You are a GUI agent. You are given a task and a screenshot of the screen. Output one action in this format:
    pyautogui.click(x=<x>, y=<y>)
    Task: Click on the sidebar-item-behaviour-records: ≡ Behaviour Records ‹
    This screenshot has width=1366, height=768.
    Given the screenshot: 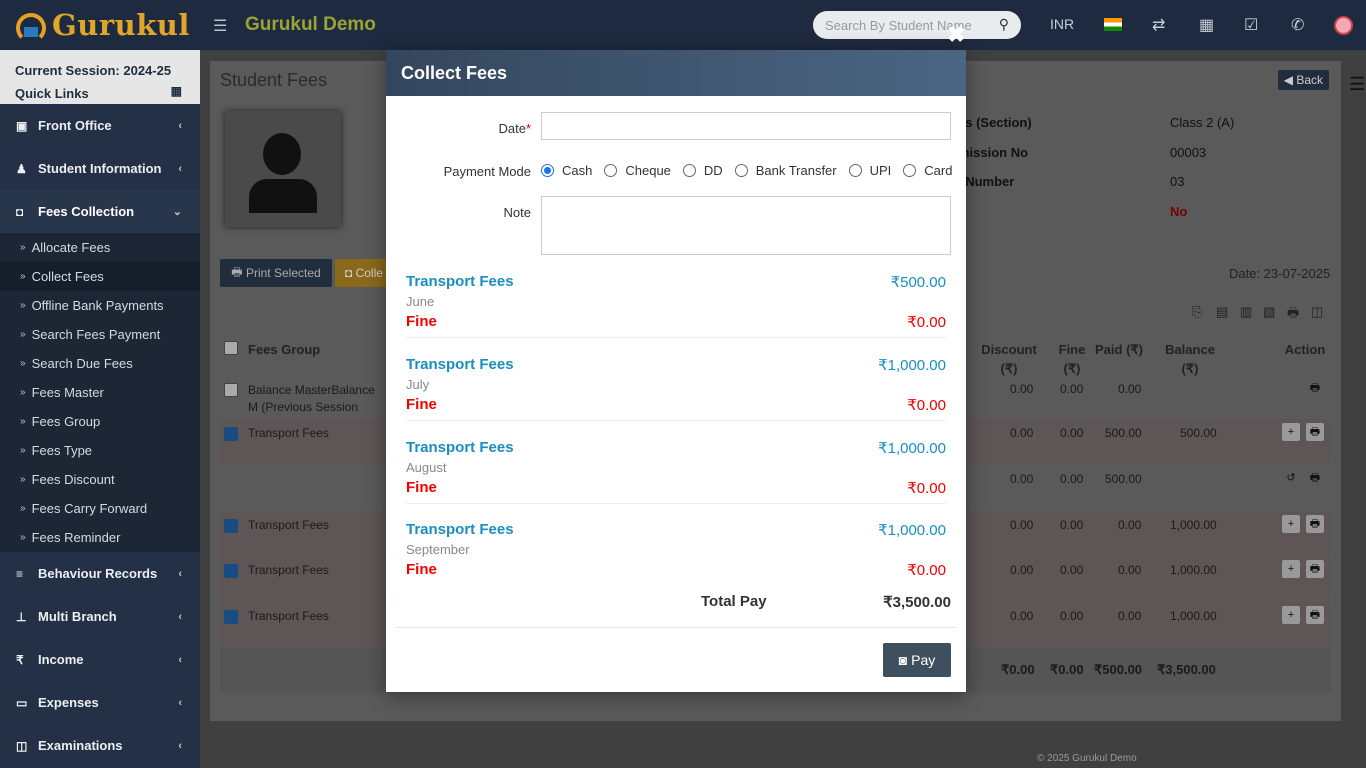 What is the action you would take?
    pyautogui.click(x=100, y=573)
    